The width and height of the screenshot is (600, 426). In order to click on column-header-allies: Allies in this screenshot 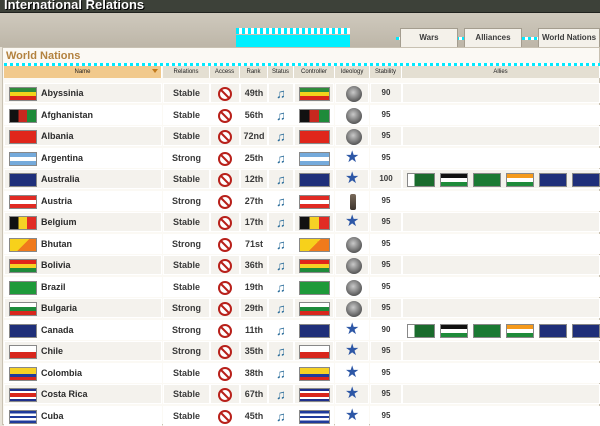, I will do `click(501, 72)`.